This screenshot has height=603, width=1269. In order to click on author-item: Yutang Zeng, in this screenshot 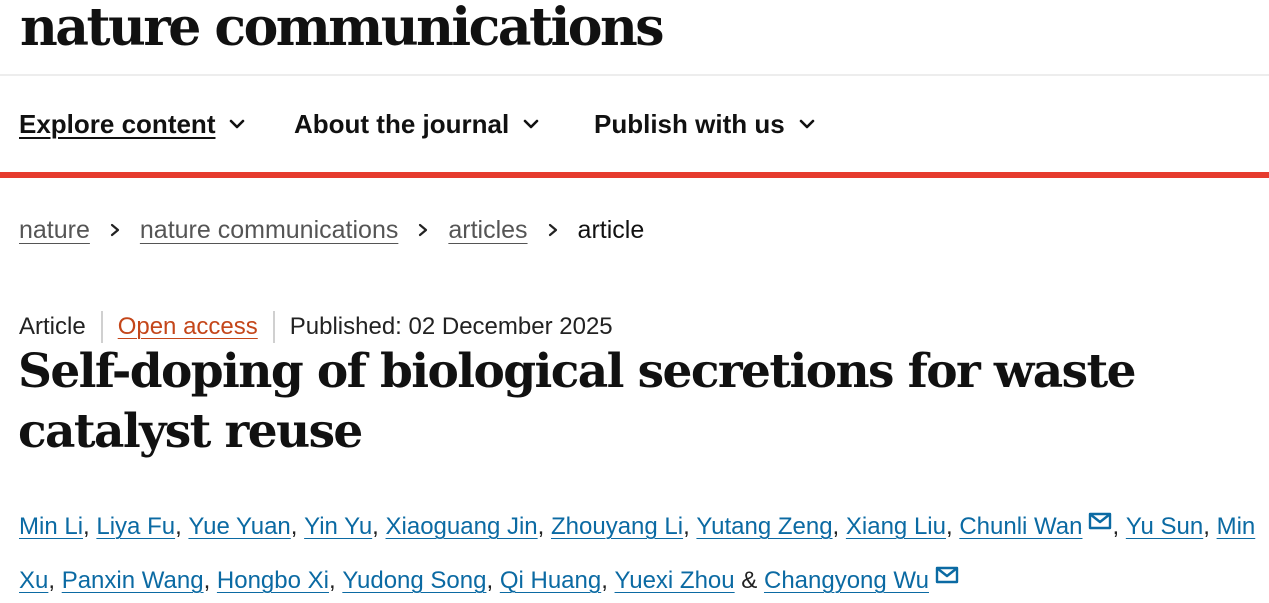, I will do `click(770, 526)`.